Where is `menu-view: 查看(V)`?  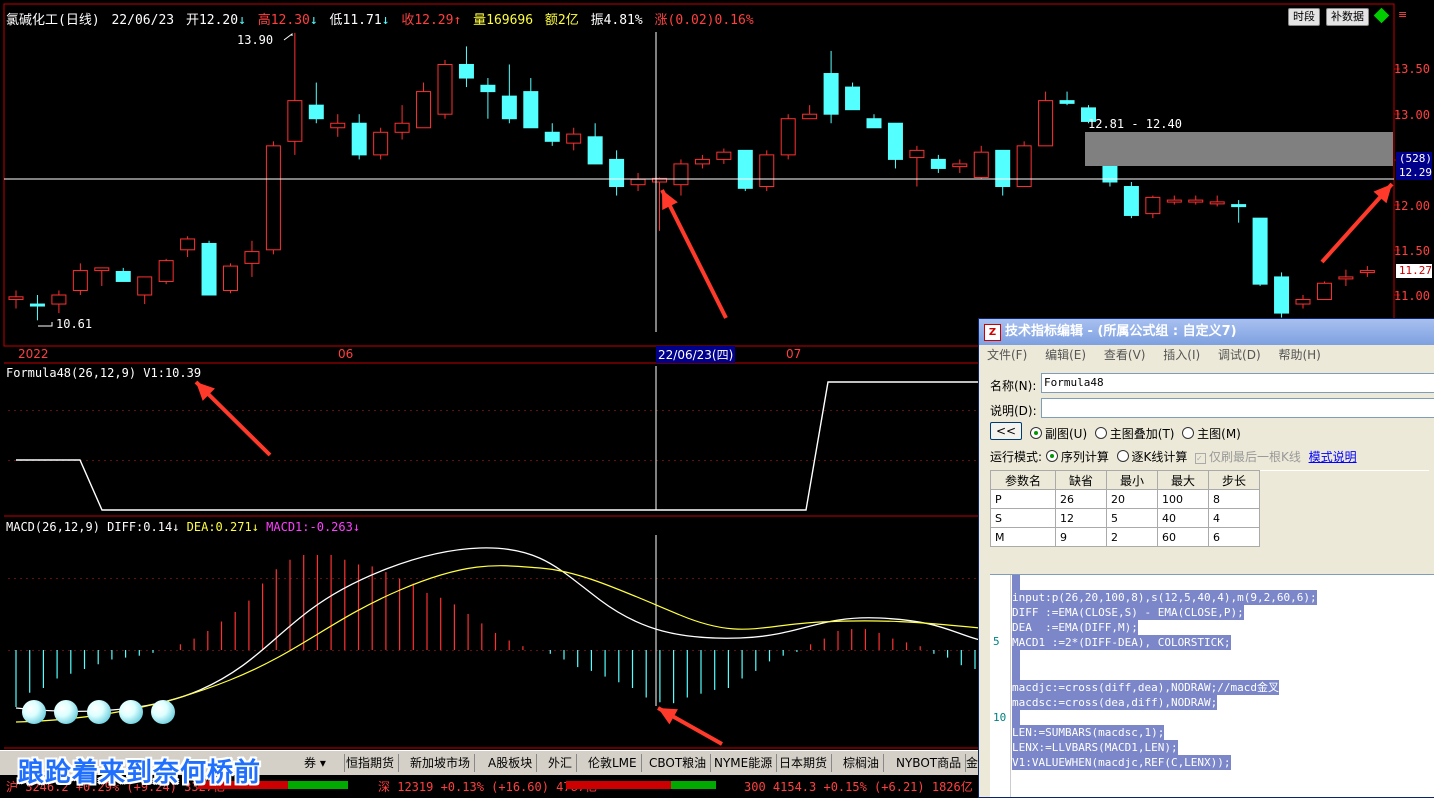 menu-view: 查看(V) is located at coordinates (1125, 355).